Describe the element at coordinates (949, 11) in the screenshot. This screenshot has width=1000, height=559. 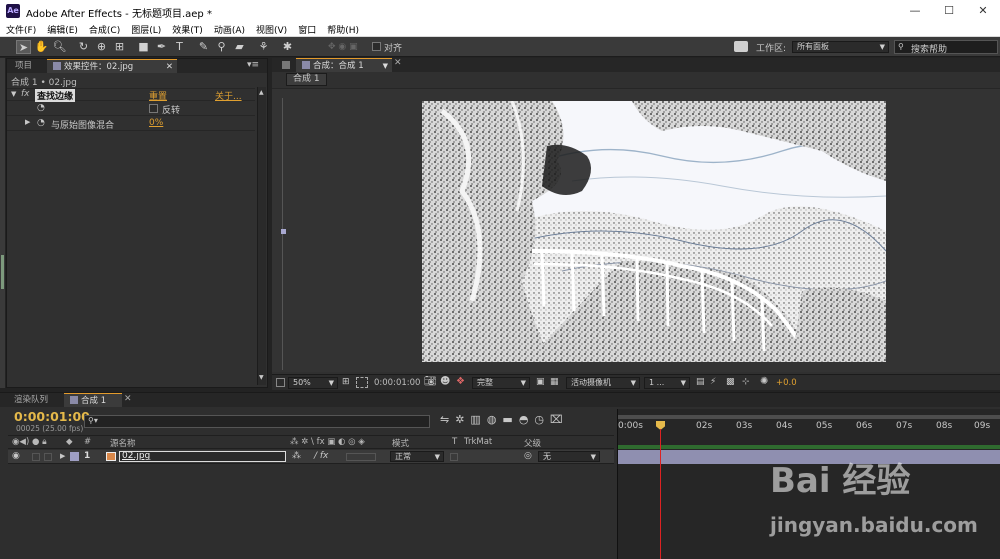
I see `maximize-button: ☐` at that location.